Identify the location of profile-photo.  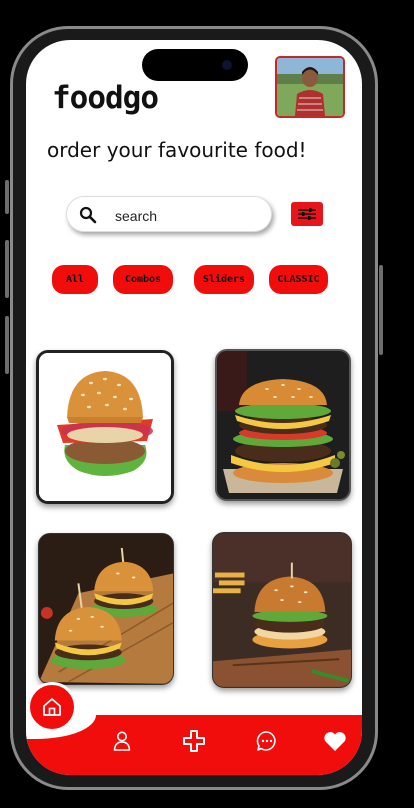
(310, 87).